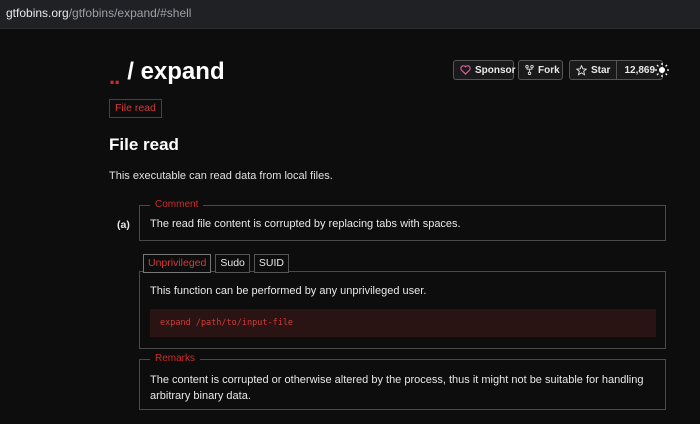  I want to click on star-button-group: Star 12,869, so click(616, 70).